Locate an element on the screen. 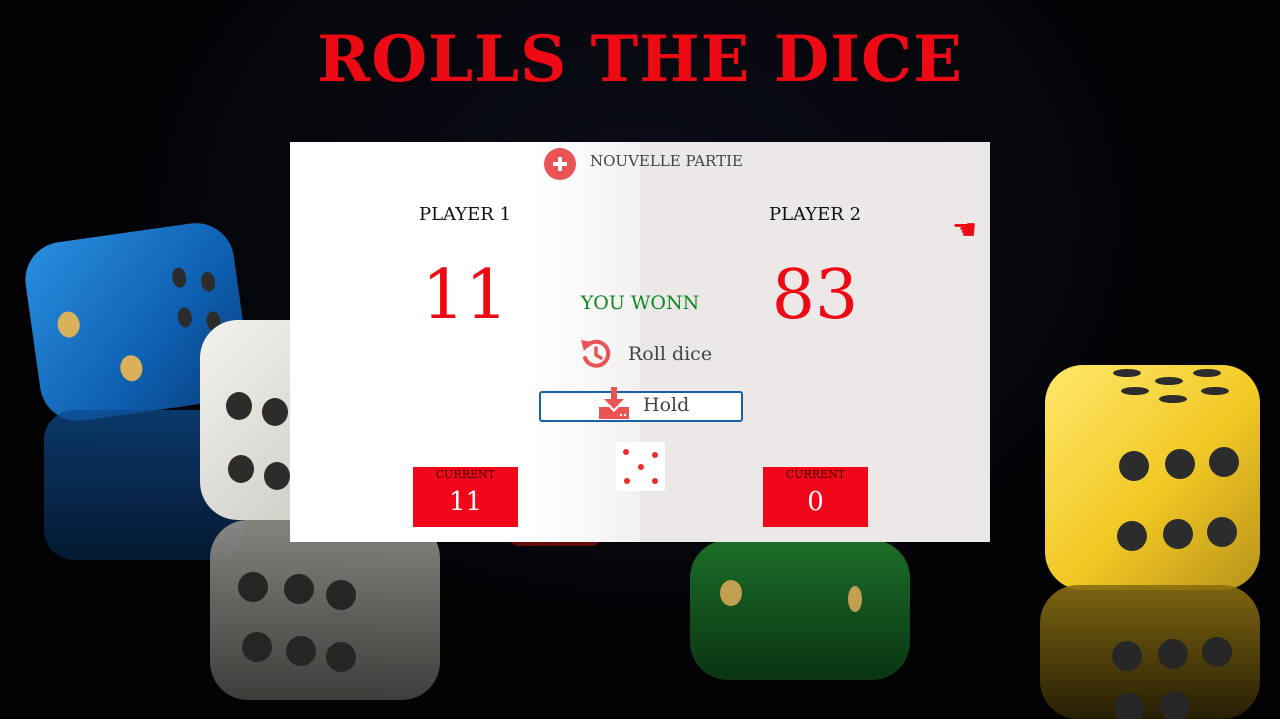 Image resolution: width=1280 pixels, height=719 pixels. player-2-current-label: CURRENT is located at coordinates (815, 474).